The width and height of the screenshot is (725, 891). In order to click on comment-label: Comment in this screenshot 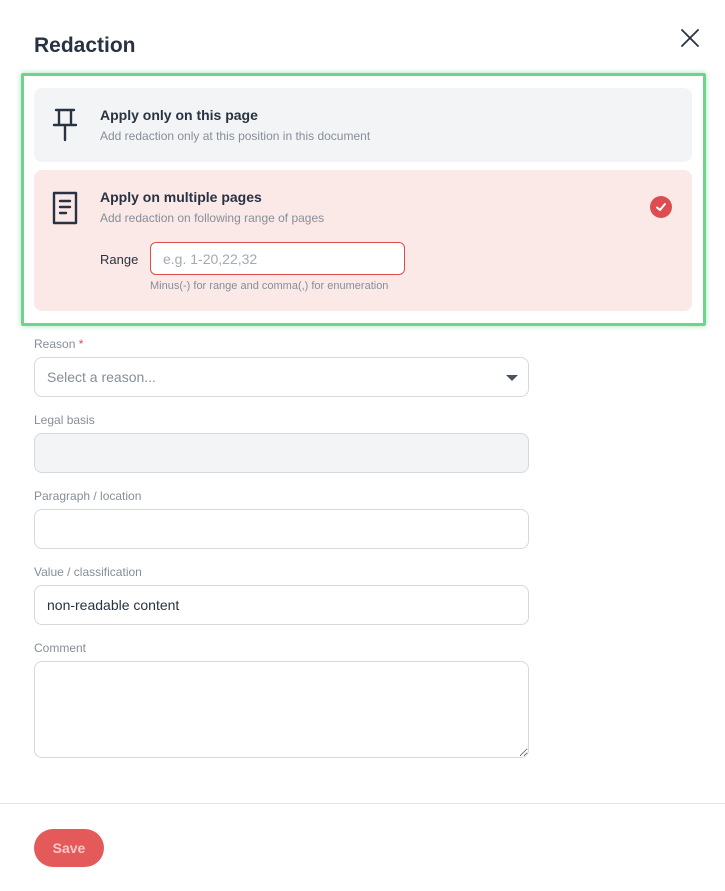, I will do `click(60, 648)`.